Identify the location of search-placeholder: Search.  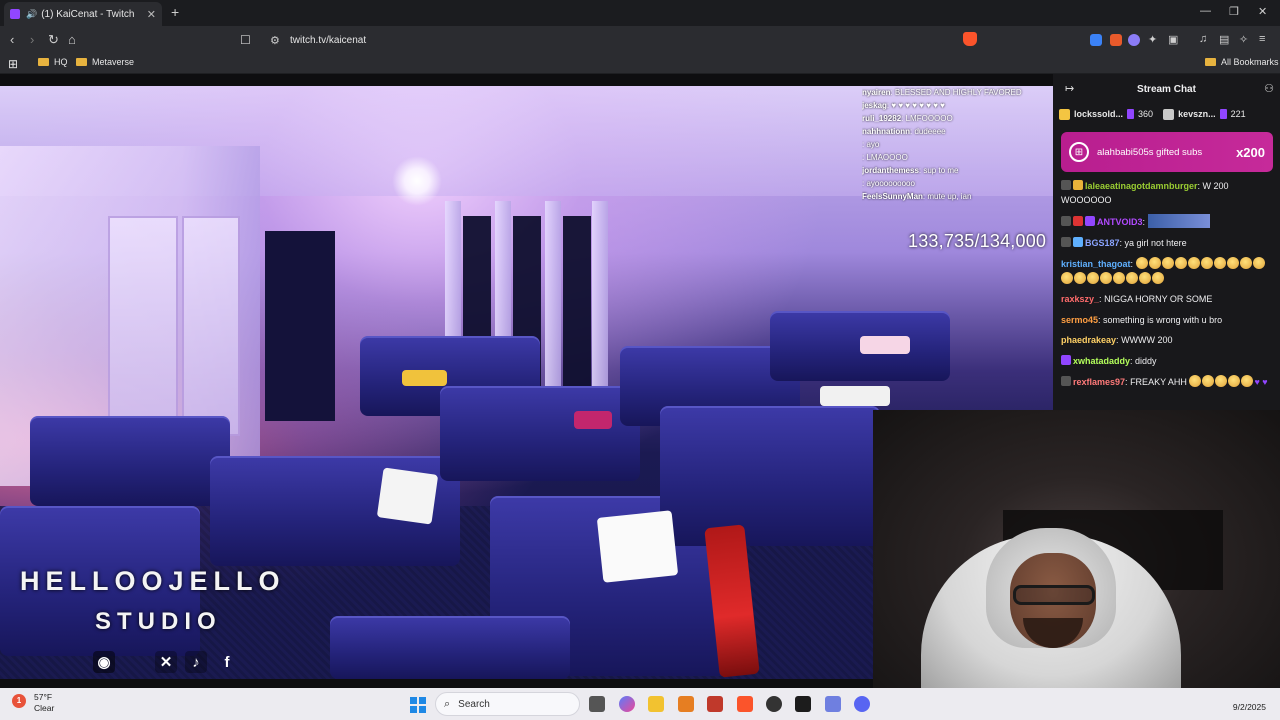
(474, 704).